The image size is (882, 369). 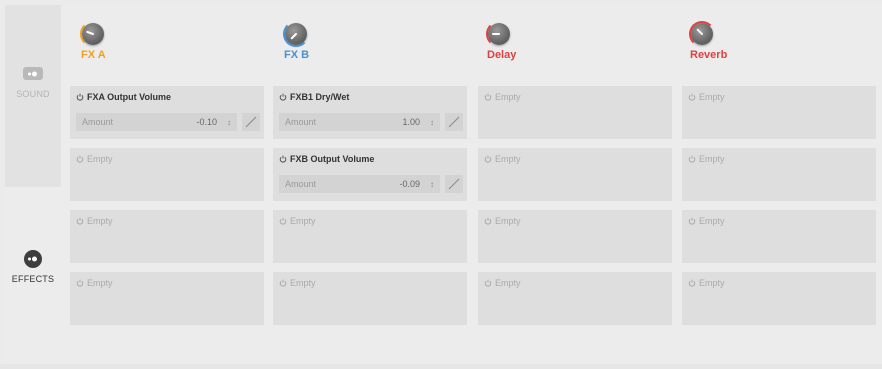 What do you see at coordinates (33, 73) in the screenshot?
I see `sound-icon` at bounding box center [33, 73].